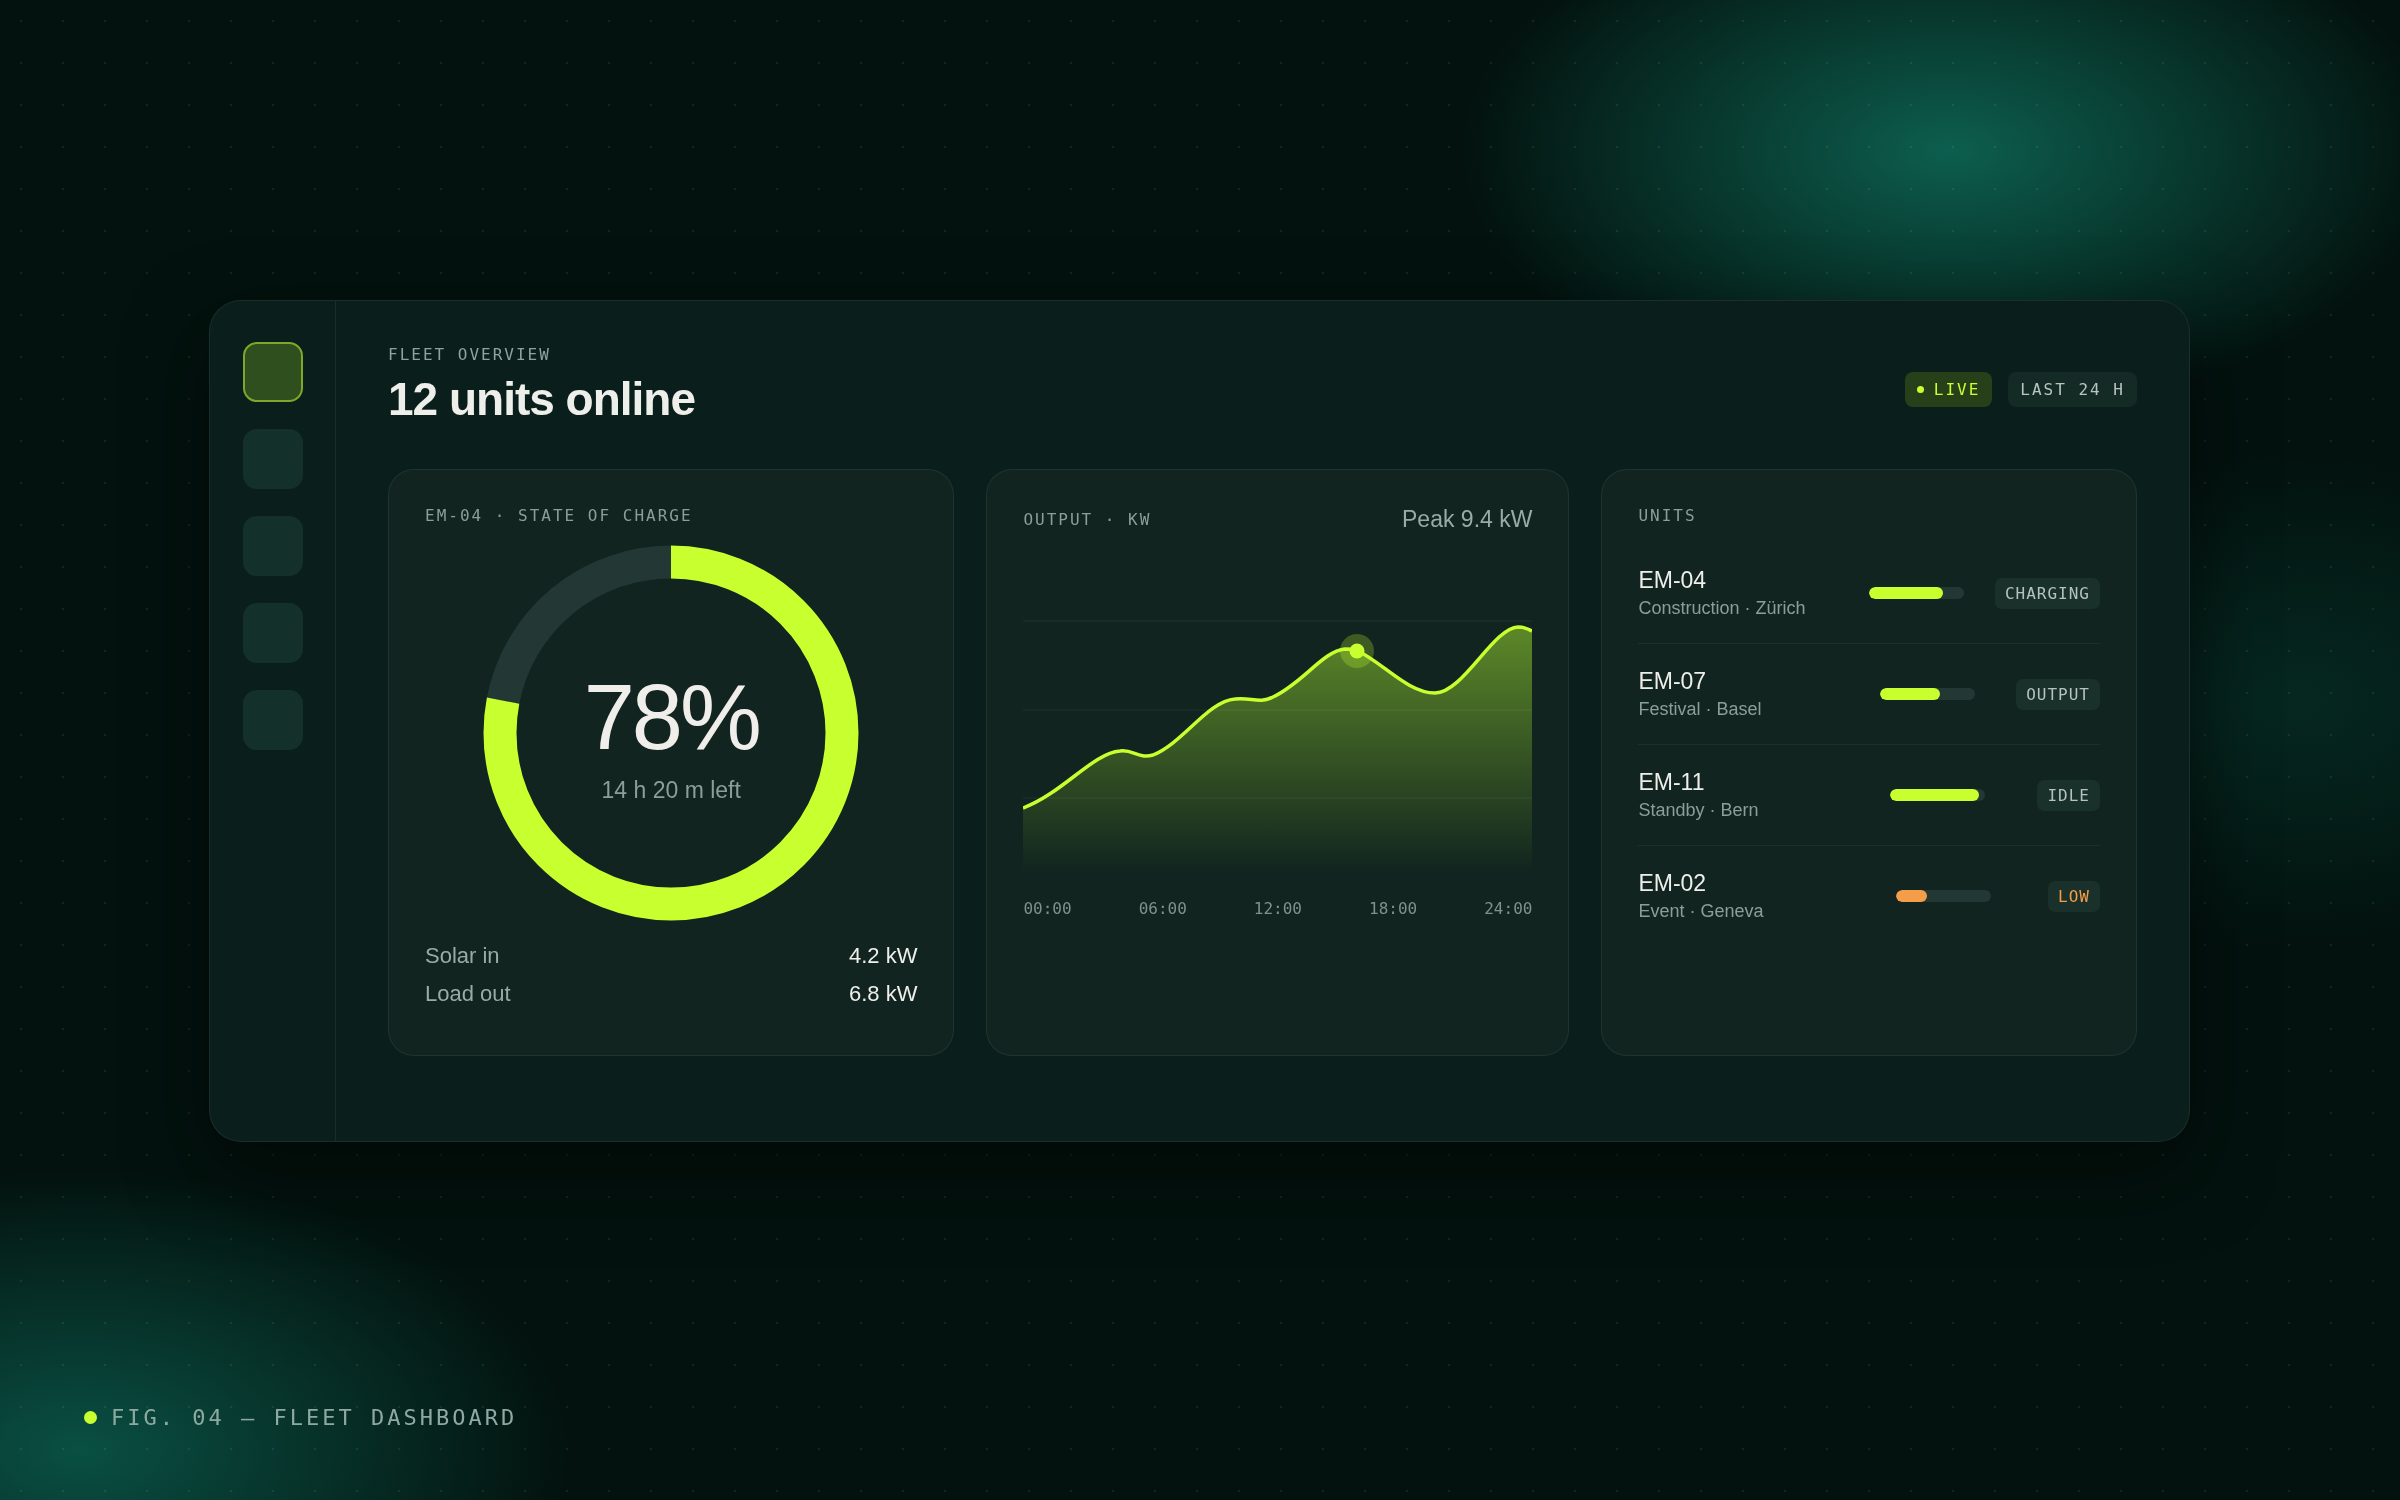 This screenshot has width=2400, height=1500. What do you see at coordinates (1508, 908) in the screenshot?
I see `axis-label: 24:00` at bounding box center [1508, 908].